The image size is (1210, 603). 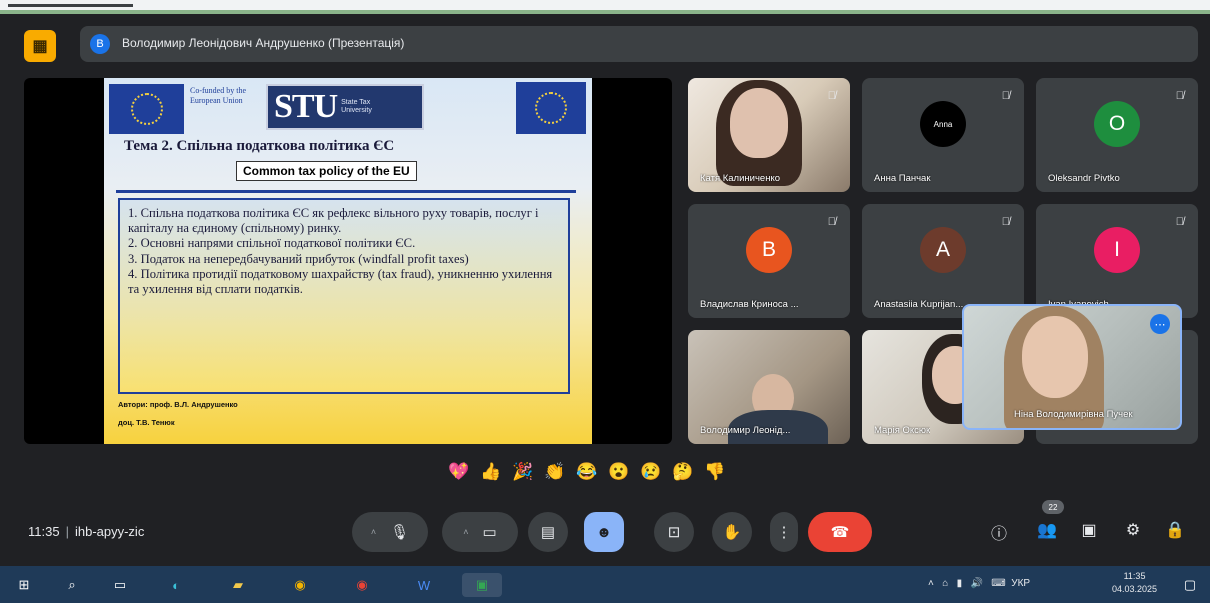 What do you see at coordinates (459, 472) in the screenshot?
I see `reaction-heart-icon: 💖` at bounding box center [459, 472].